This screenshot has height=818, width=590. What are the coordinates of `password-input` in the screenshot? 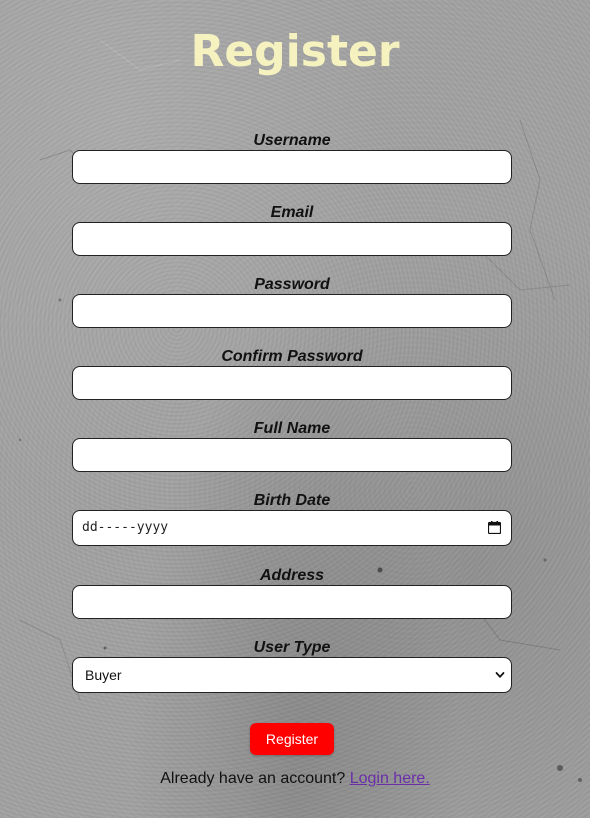 It's located at (292, 311).